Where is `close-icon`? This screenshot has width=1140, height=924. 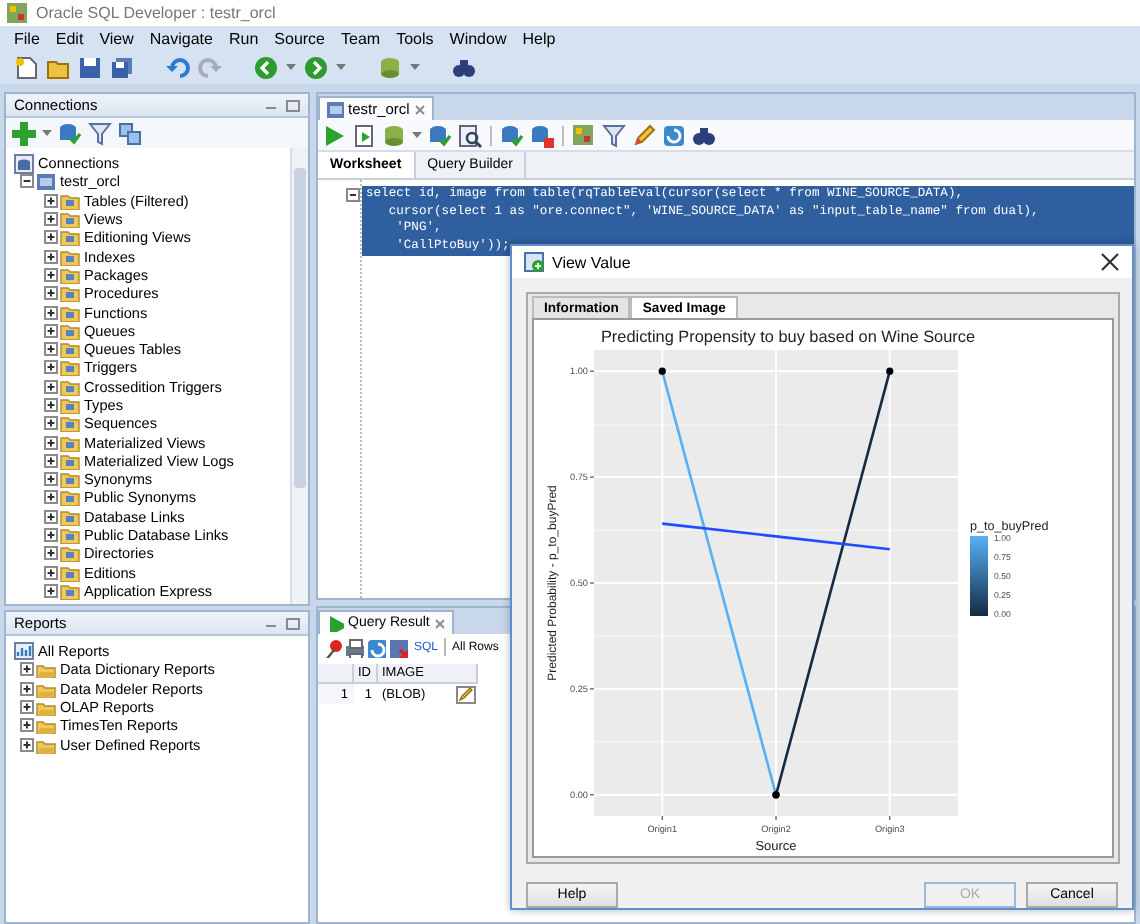 close-icon is located at coordinates (1110, 262).